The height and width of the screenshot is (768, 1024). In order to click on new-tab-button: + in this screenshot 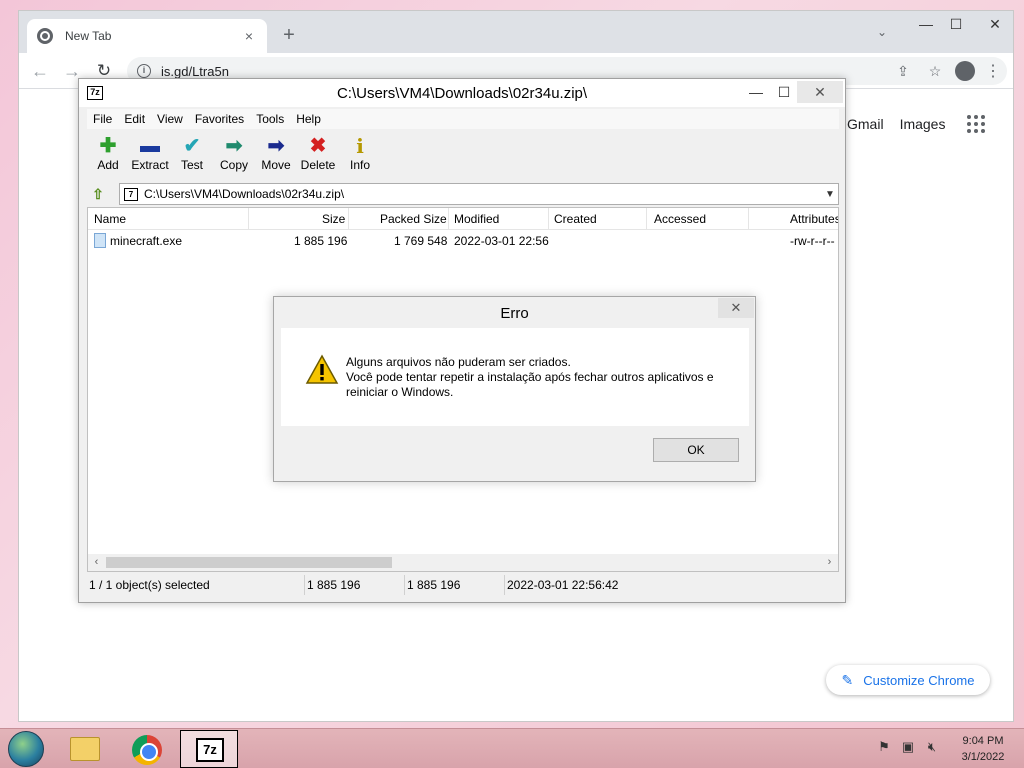, I will do `click(289, 35)`.